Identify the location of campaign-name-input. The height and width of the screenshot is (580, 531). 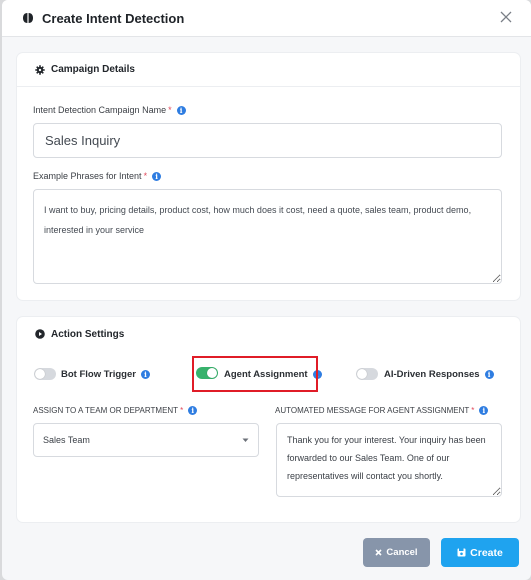
(267, 140).